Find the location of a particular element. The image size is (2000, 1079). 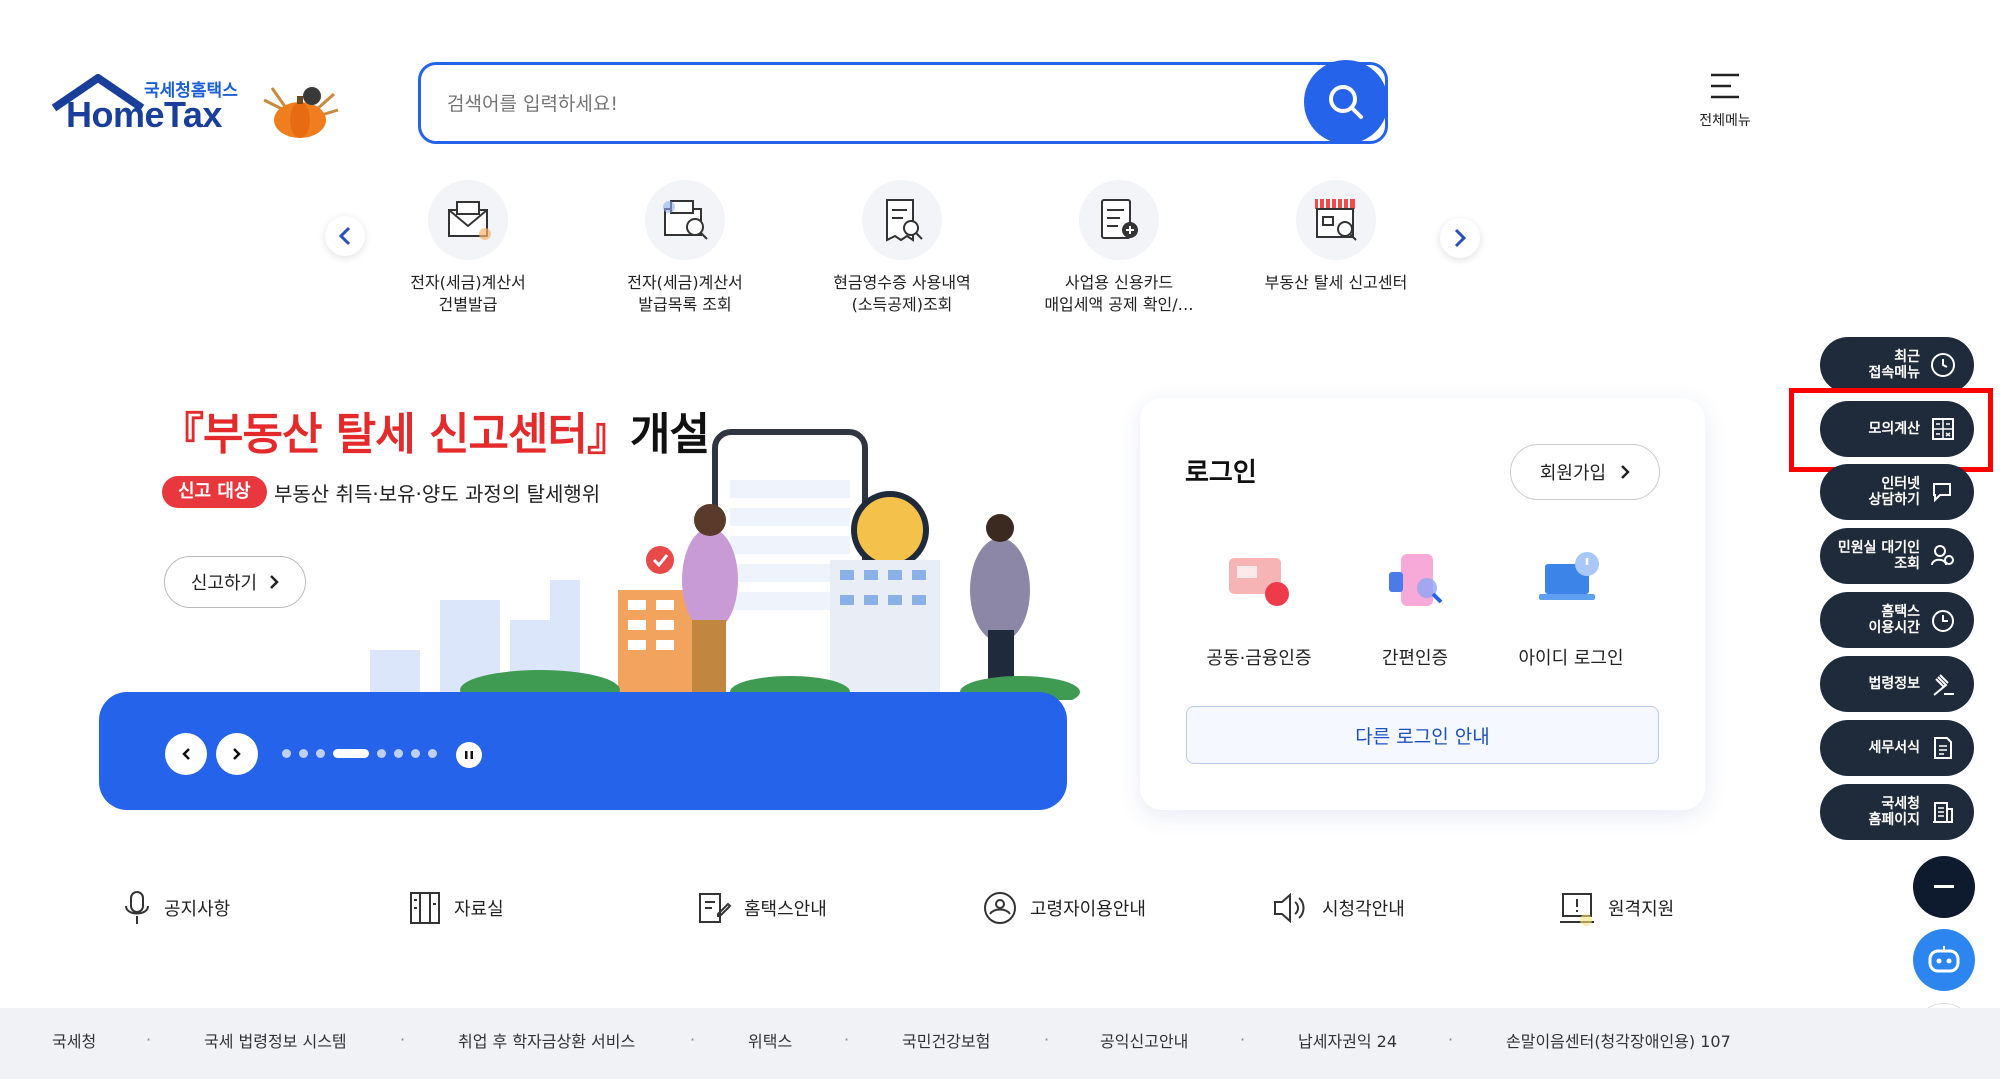

search-button is located at coordinates (1346, 102).